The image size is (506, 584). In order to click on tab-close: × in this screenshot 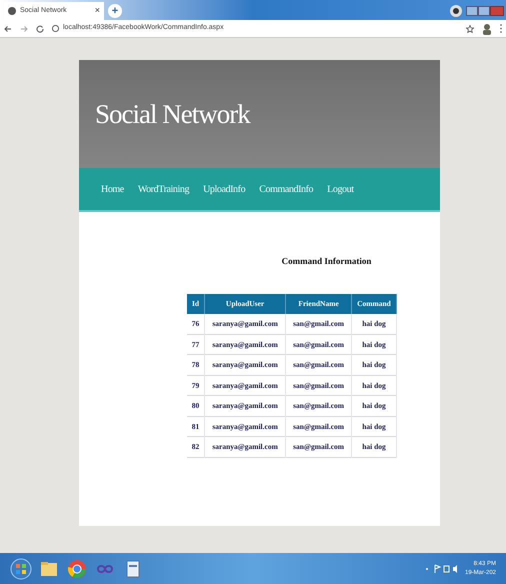, I will do `click(97, 11)`.